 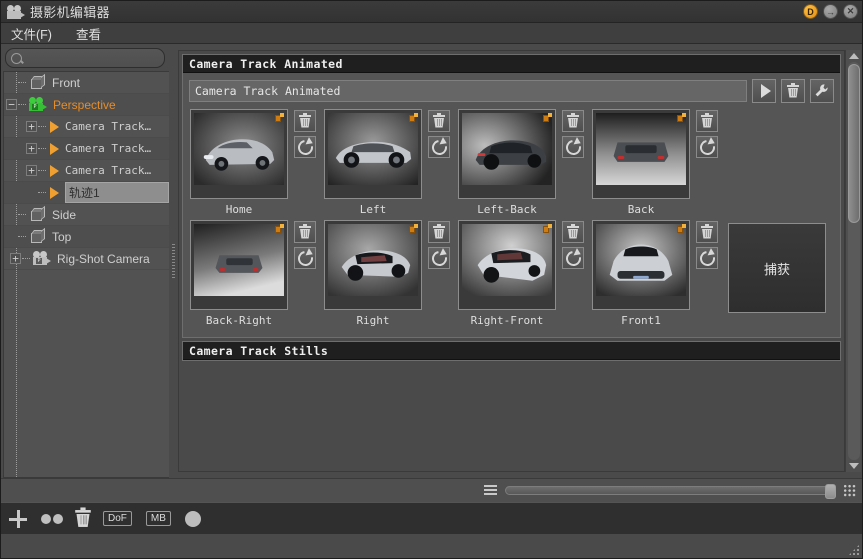 What do you see at coordinates (192, 518) in the screenshot?
I see `record-button` at bounding box center [192, 518].